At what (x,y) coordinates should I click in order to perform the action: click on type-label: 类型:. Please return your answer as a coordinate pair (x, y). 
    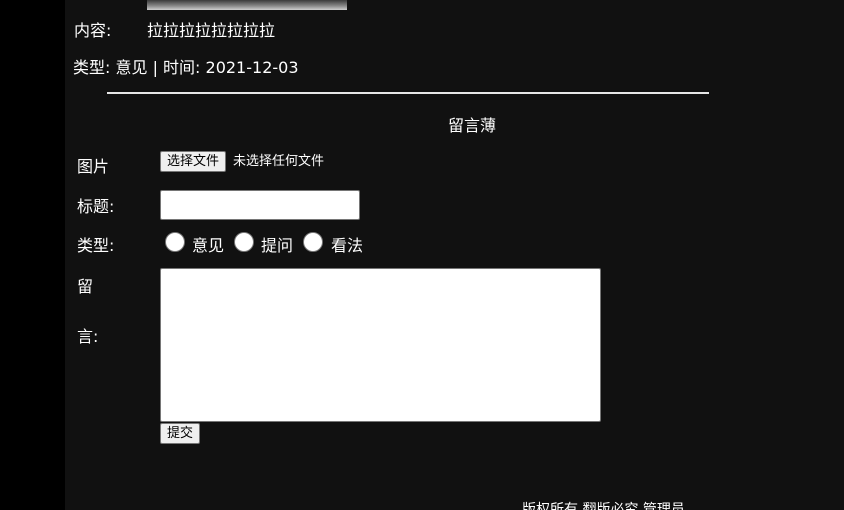
    Looking at the image, I should click on (96, 245).